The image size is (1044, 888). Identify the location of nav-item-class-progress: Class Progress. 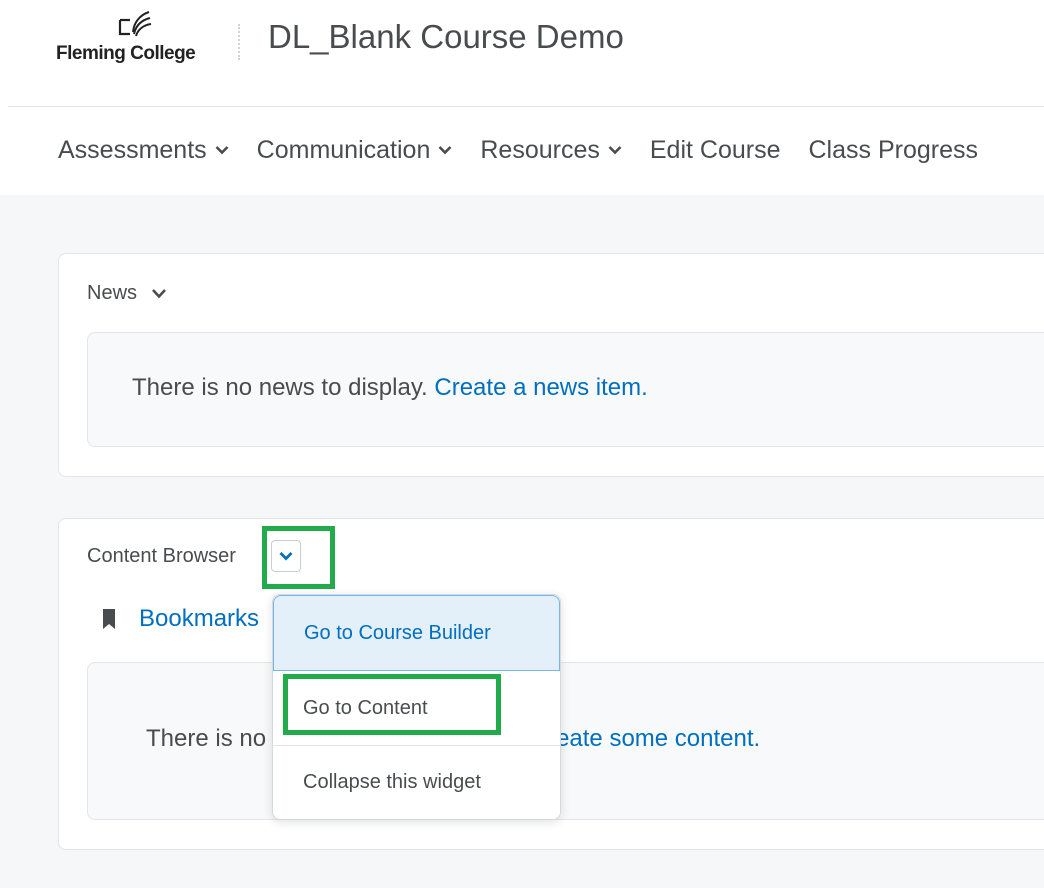
(893, 150).